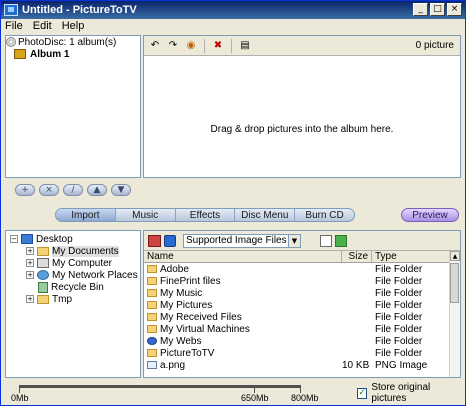  Describe the element at coordinates (437, 9) in the screenshot. I see `maximize-button: □` at that location.